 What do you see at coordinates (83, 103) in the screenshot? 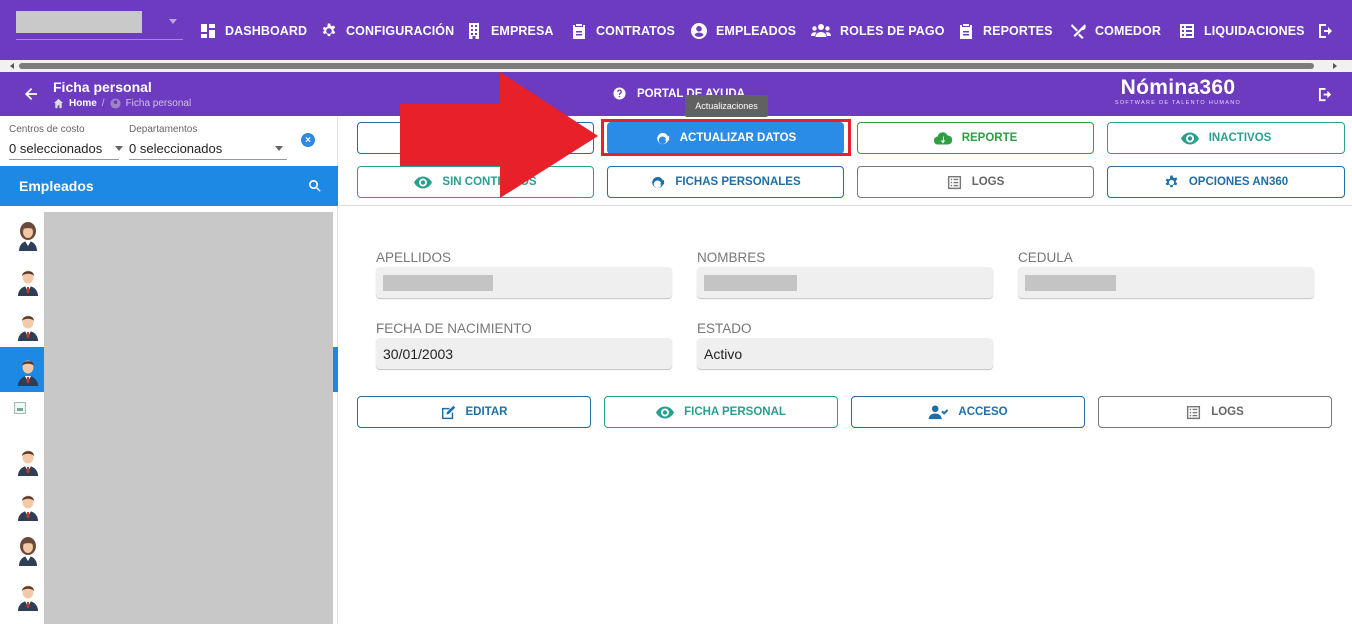
I see `breadcrumb-home: Home` at bounding box center [83, 103].